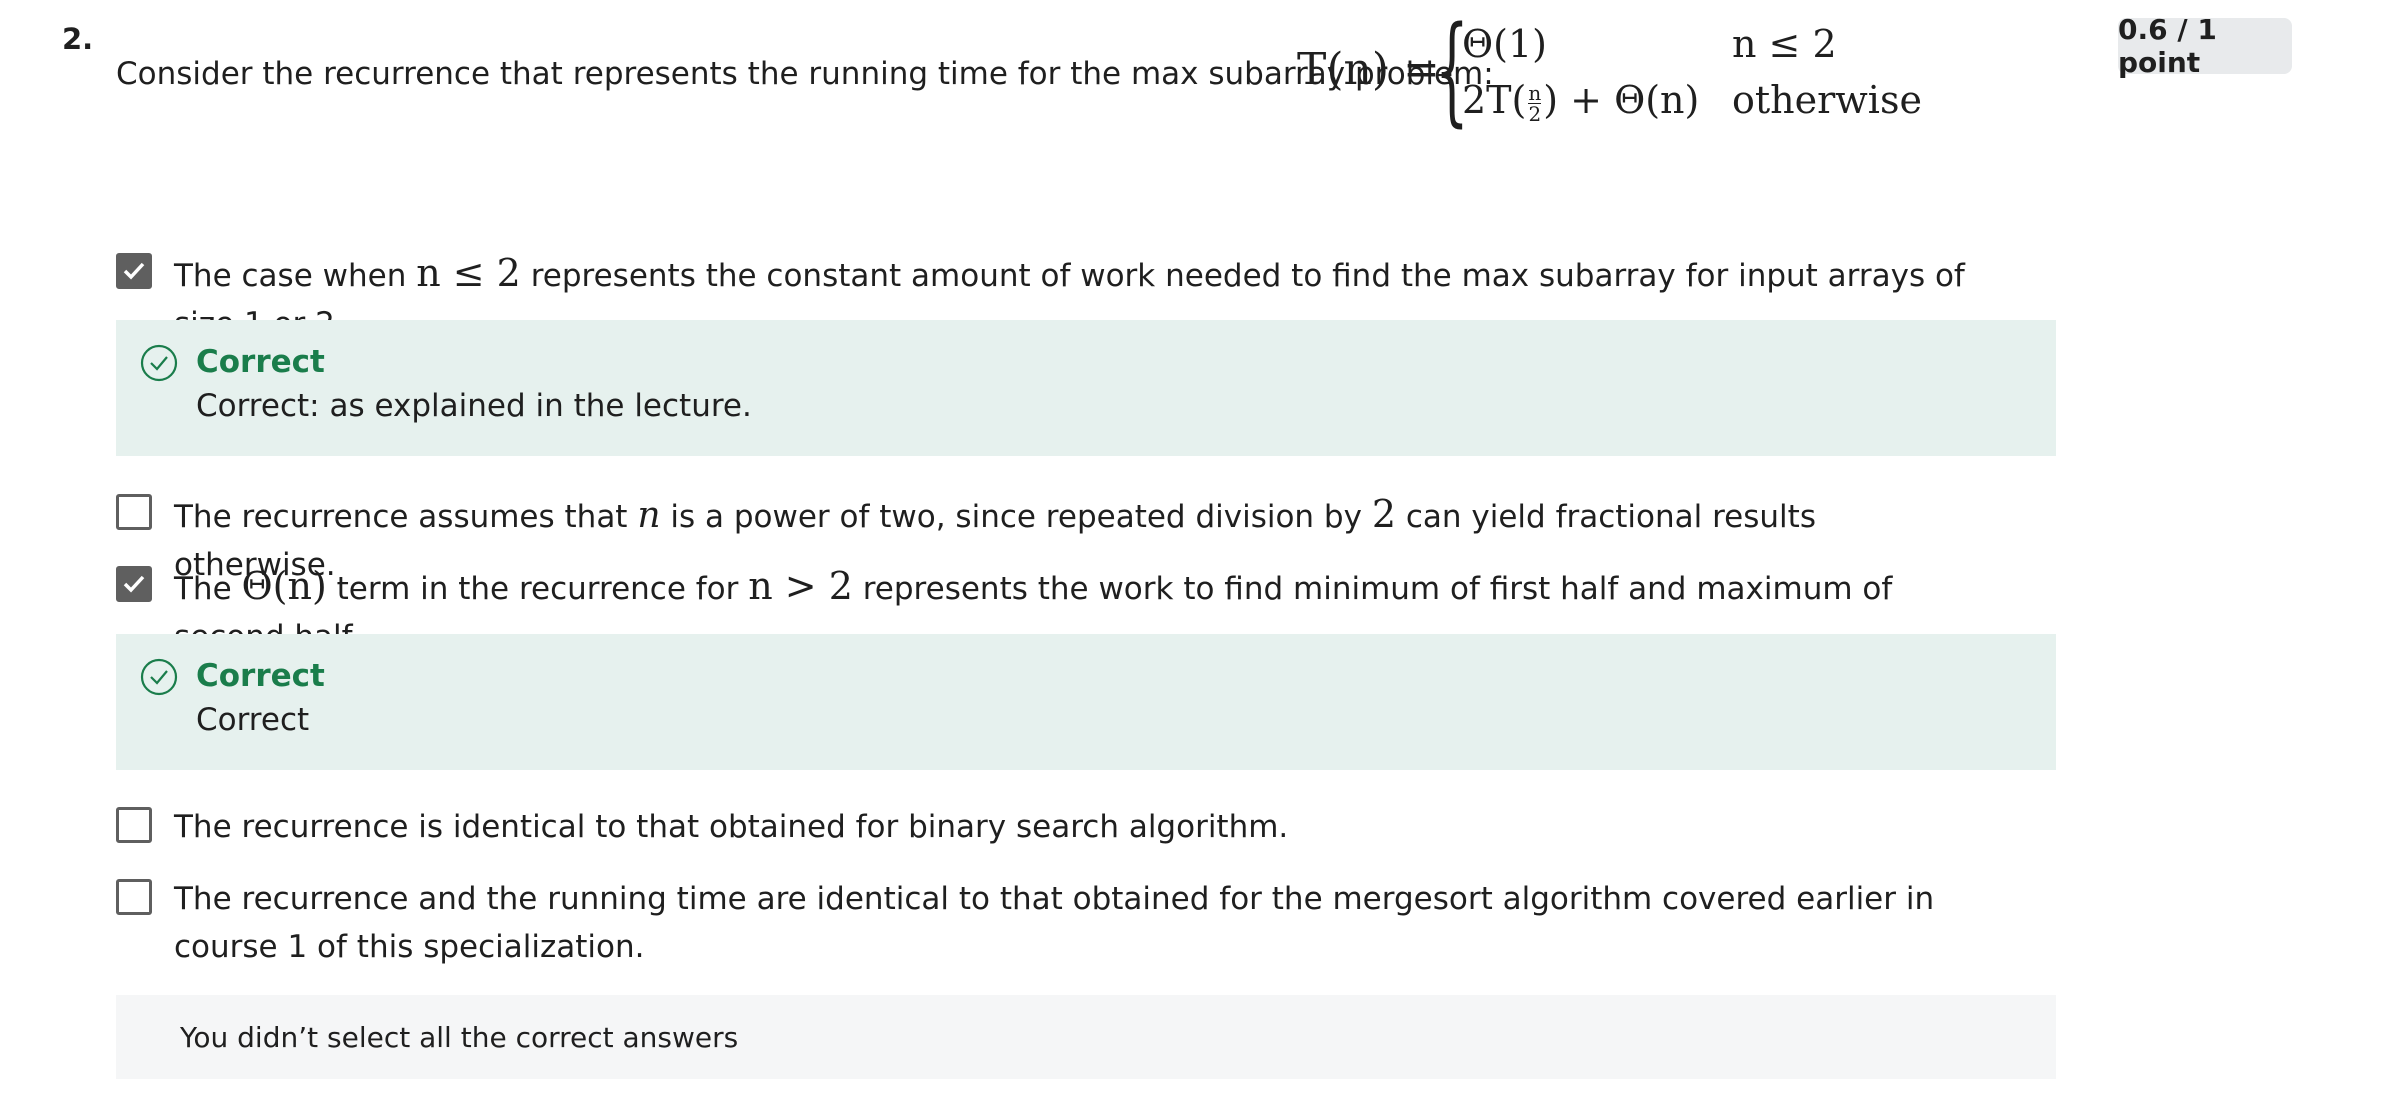 This screenshot has height=1099, width=2385. What do you see at coordinates (1535, 114) in the screenshot?
I see `fraction-denominator: 2` at bounding box center [1535, 114].